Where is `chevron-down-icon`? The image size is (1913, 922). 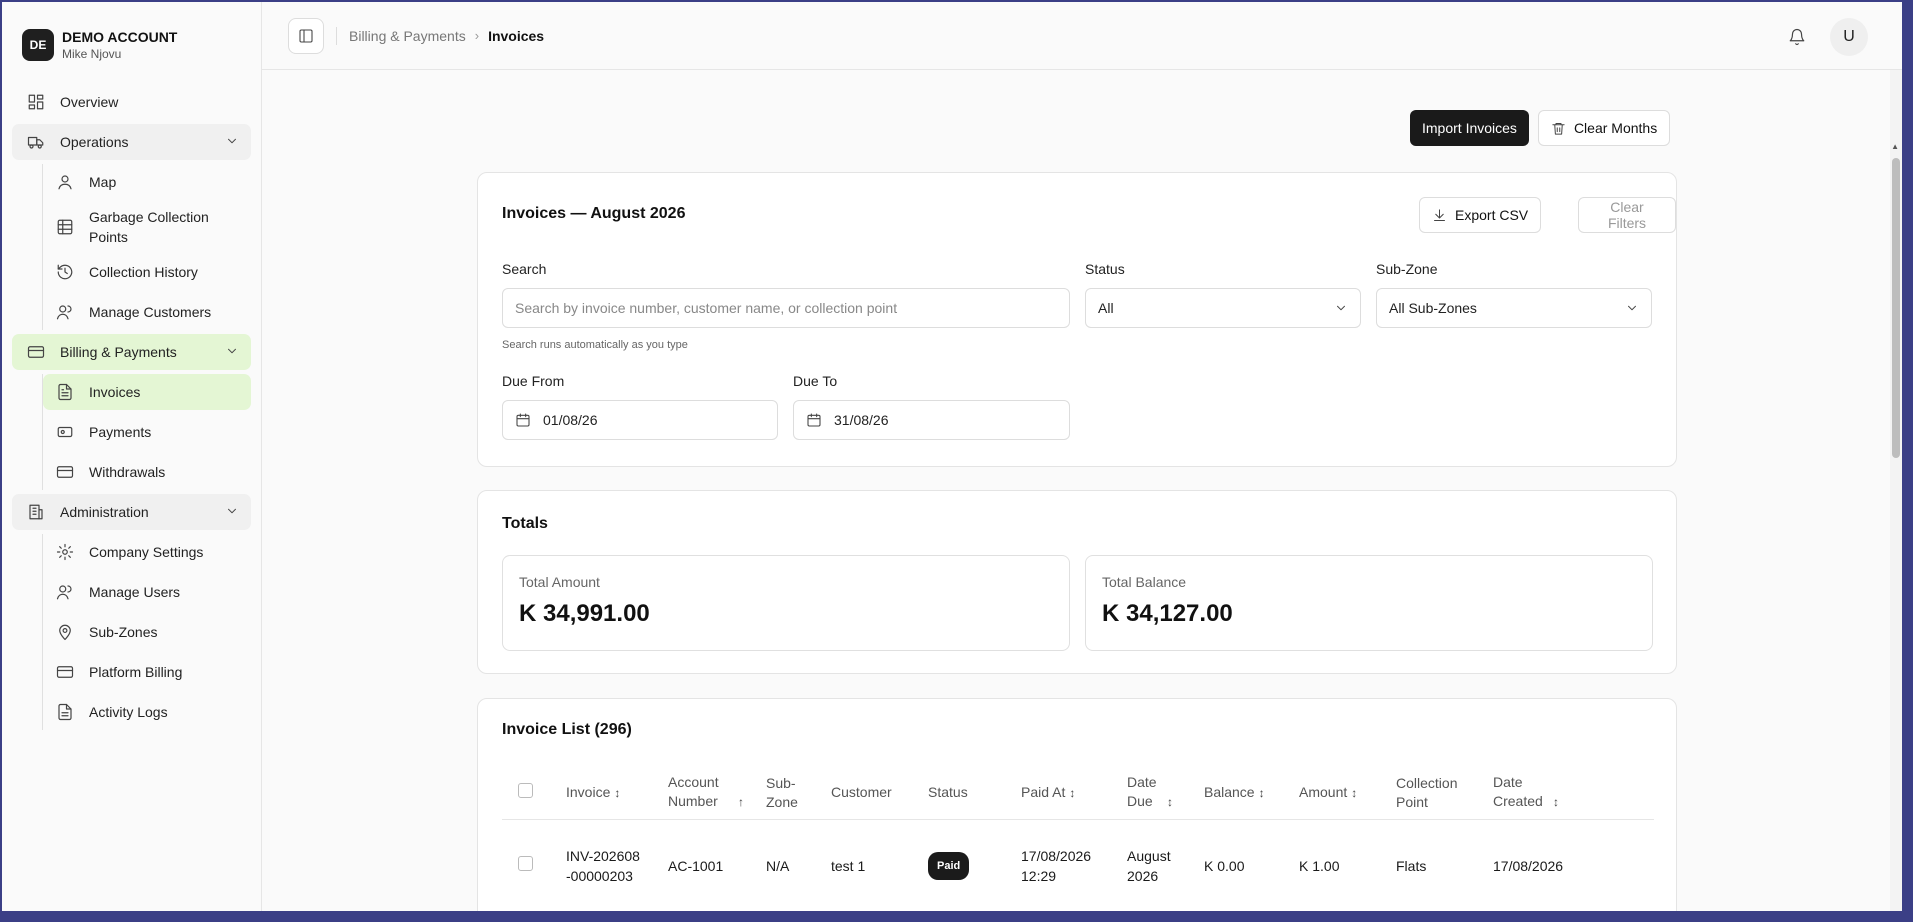 chevron-down-icon is located at coordinates (1341, 309).